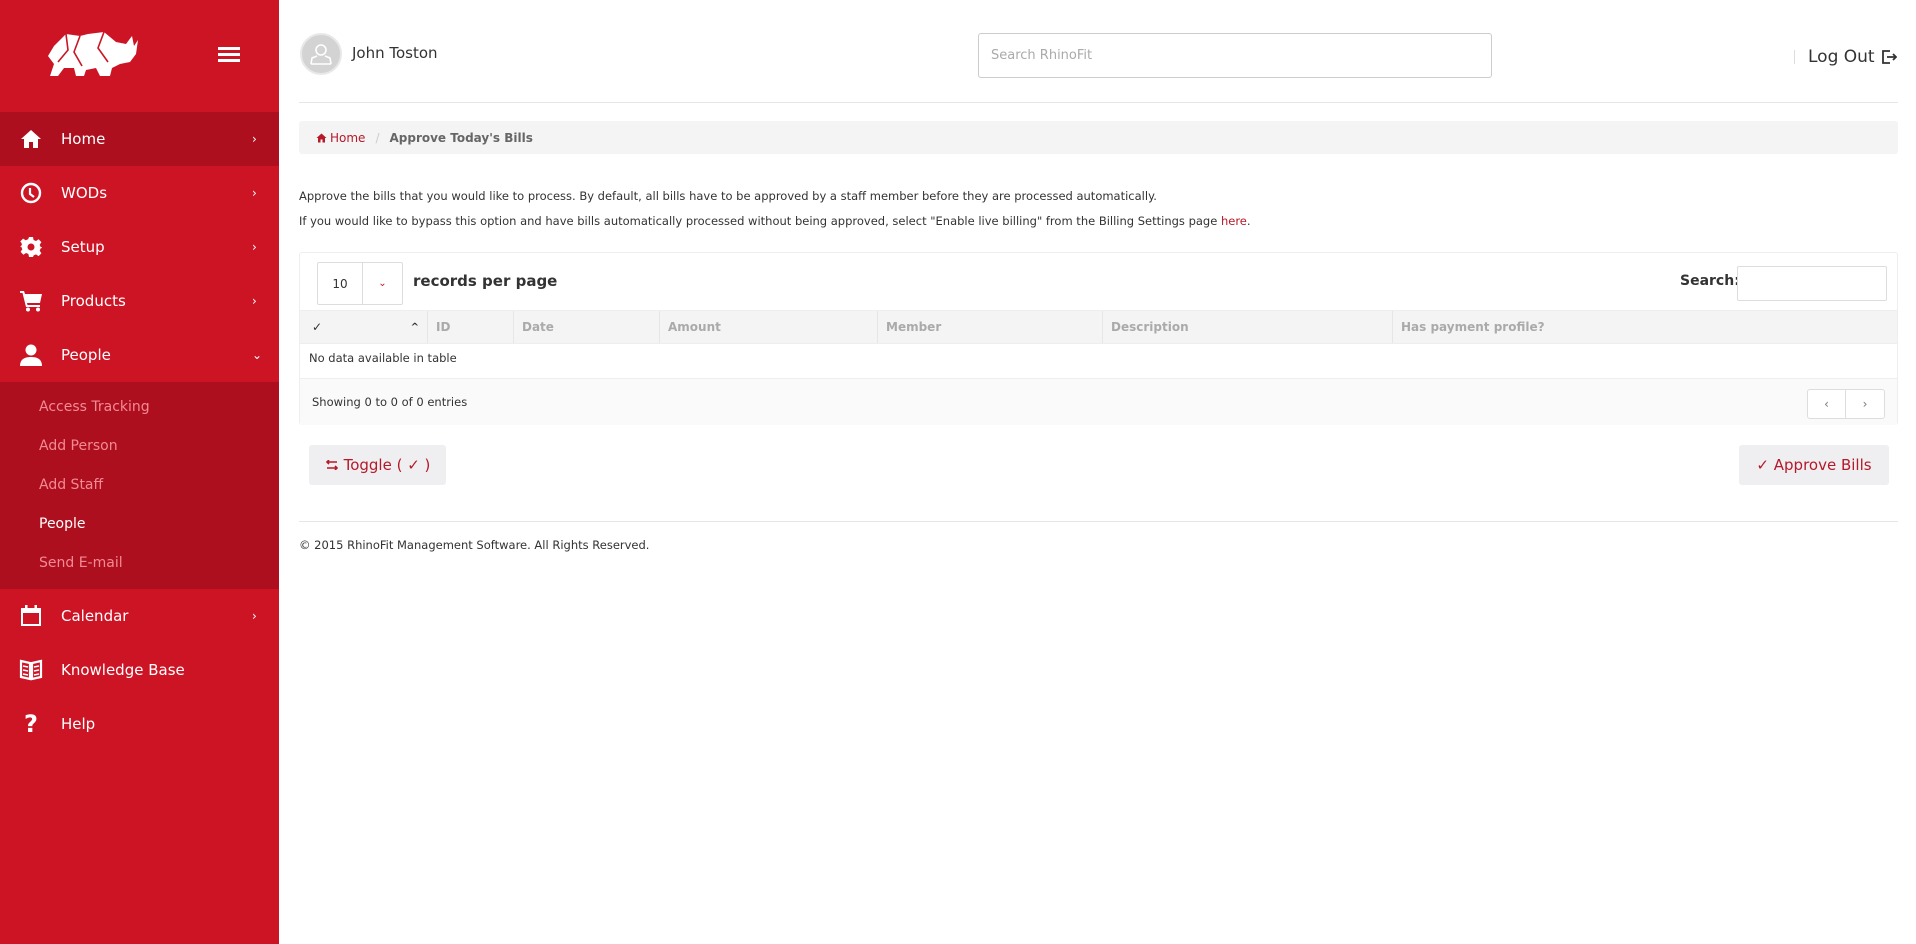 This screenshot has width=1916, height=944. I want to click on toggle-label: Toggle ( ✓ ), so click(387, 465).